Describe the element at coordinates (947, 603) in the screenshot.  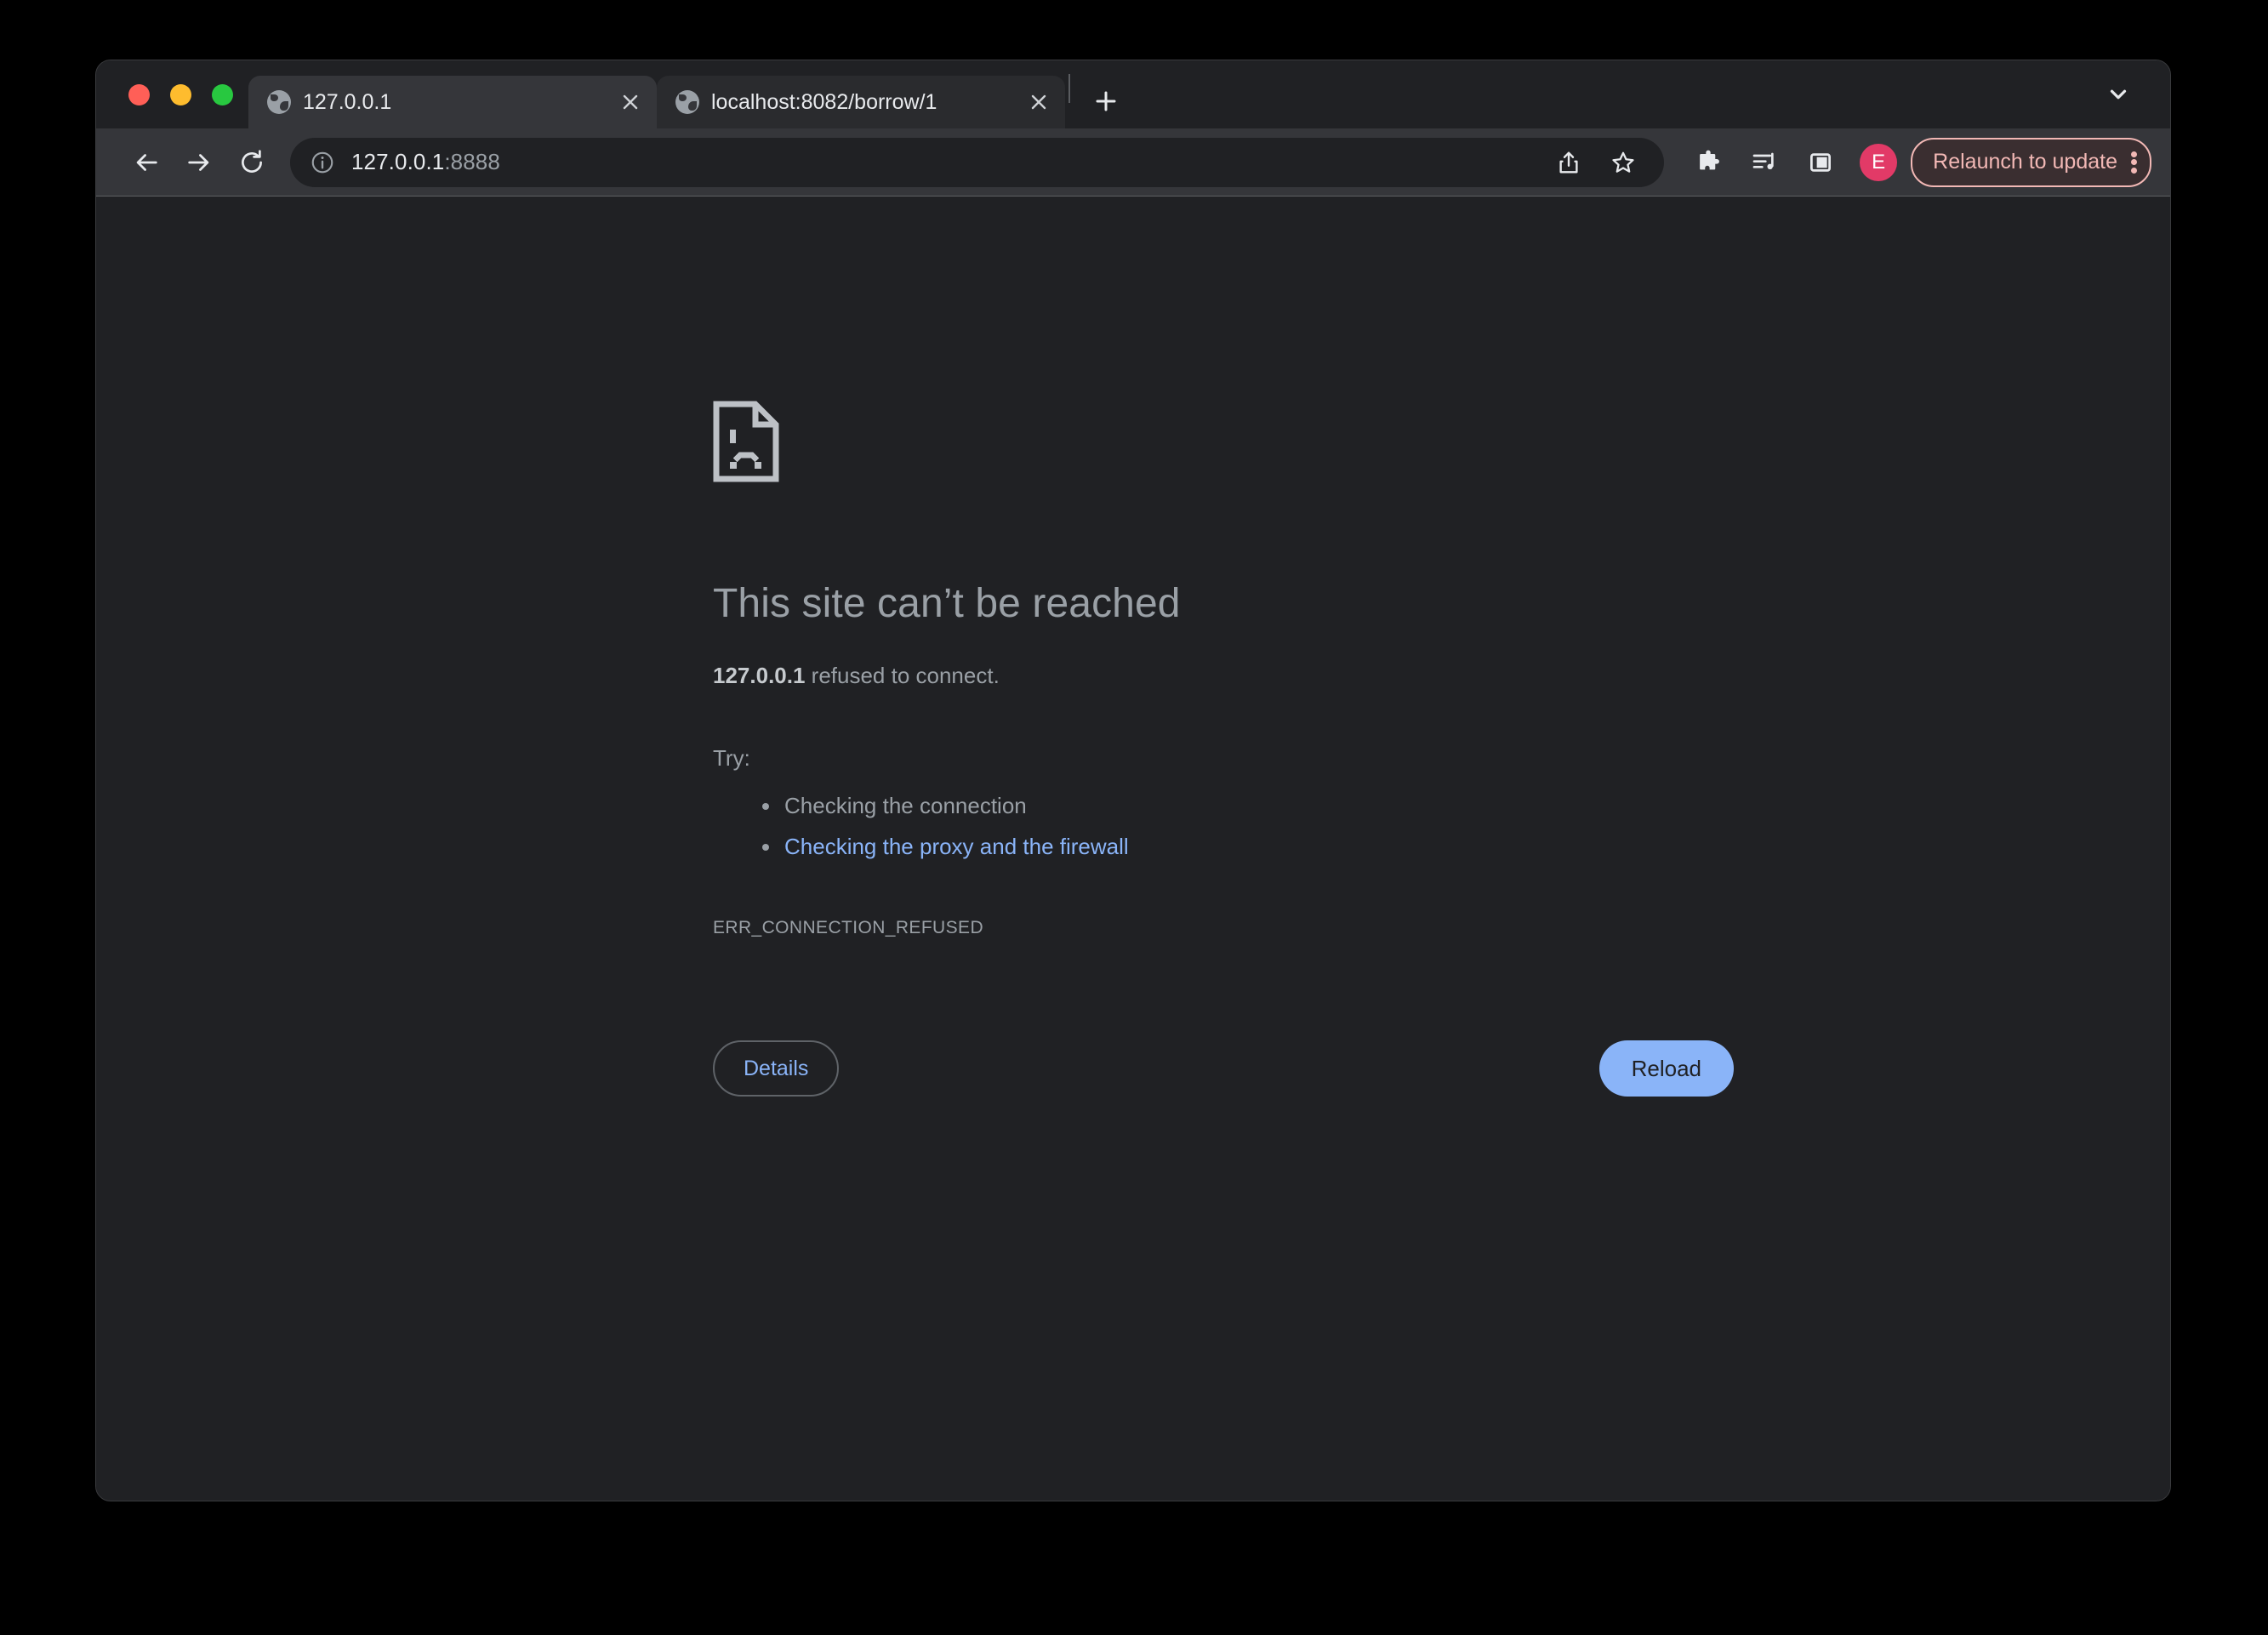
I see `page-title: This site can’t be reached` at that location.